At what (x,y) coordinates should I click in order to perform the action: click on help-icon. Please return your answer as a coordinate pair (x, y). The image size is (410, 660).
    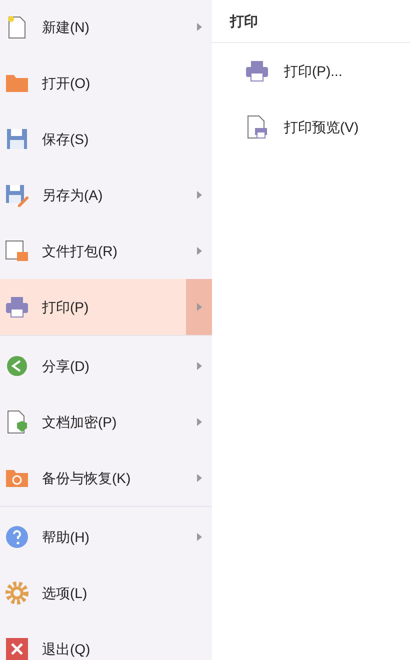
    Looking at the image, I should click on (17, 537).